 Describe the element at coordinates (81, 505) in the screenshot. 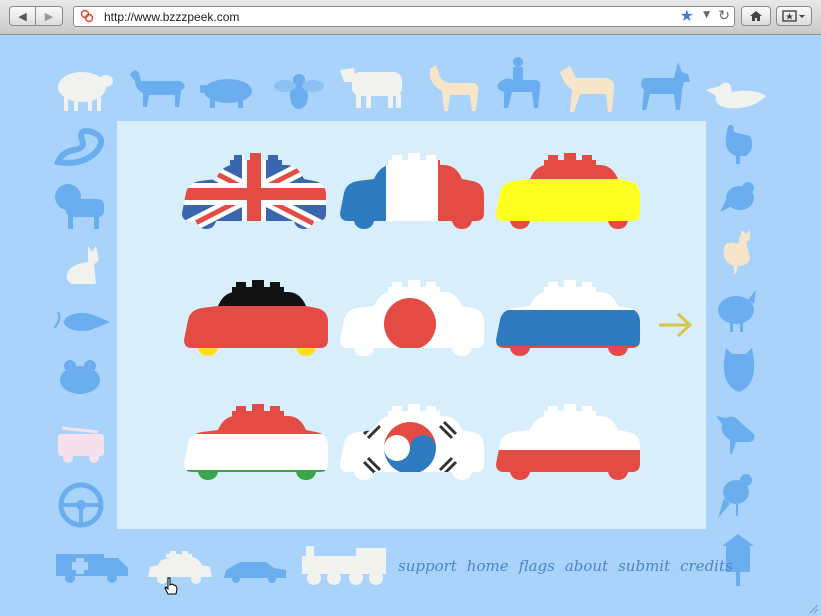

I see `steering-wheel-icon` at that location.